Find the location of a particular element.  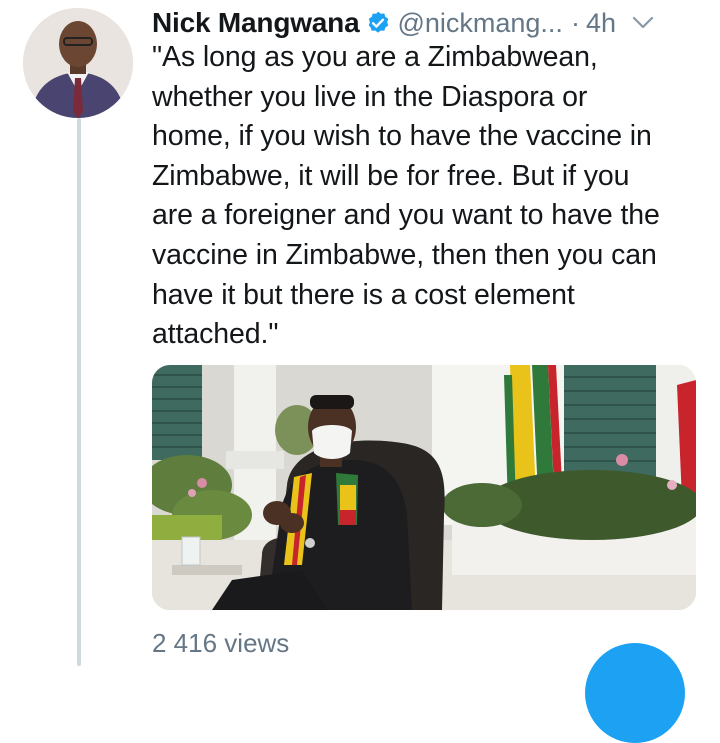

tweet-timestamp: 4h is located at coordinates (601, 23).